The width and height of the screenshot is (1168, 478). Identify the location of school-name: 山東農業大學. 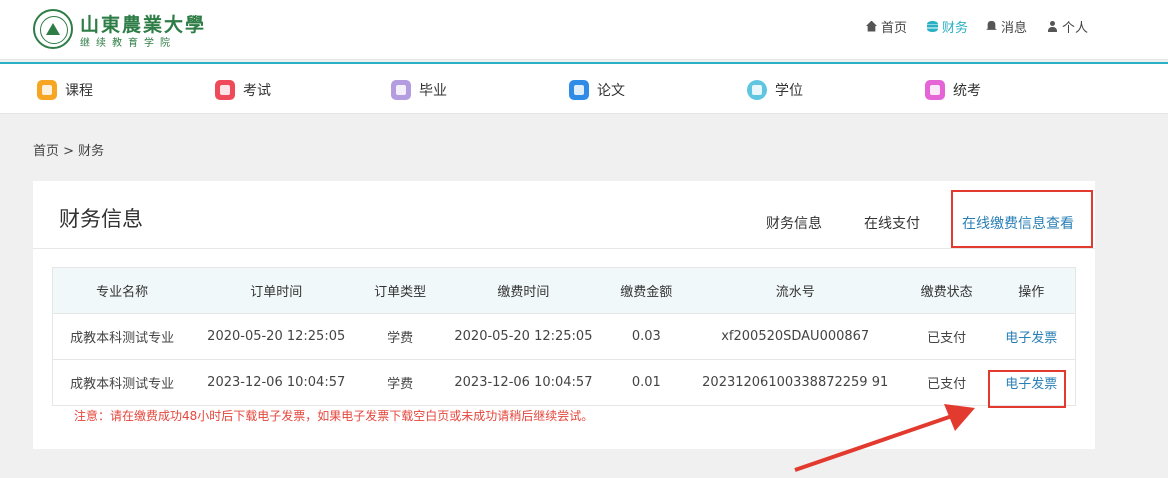
(143, 25).